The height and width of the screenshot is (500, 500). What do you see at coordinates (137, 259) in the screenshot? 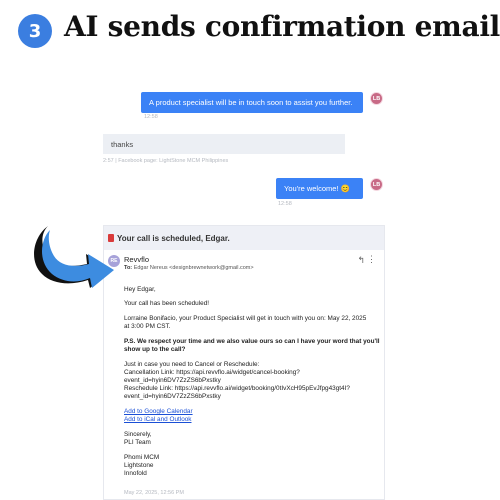
I see `sender-name: Revvflo` at bounding box center [137, 259].